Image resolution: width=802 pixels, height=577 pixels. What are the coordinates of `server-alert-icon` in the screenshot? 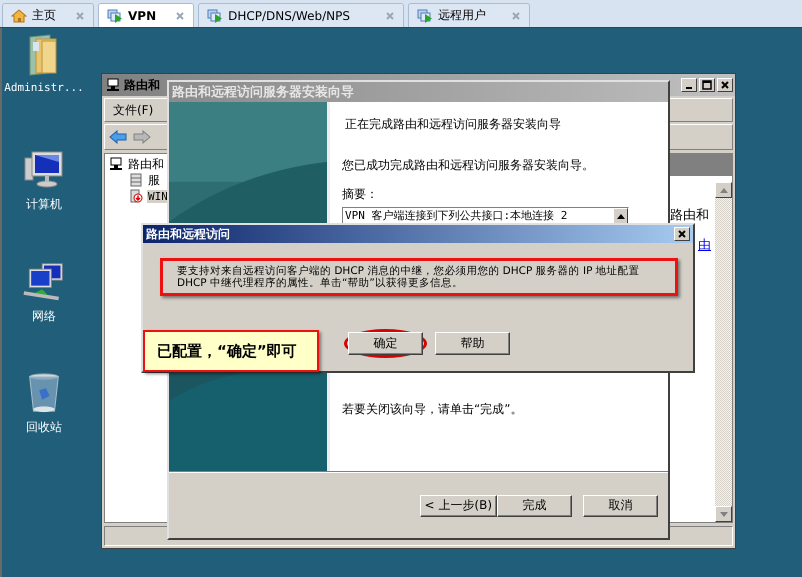 It's located at (136, 196).